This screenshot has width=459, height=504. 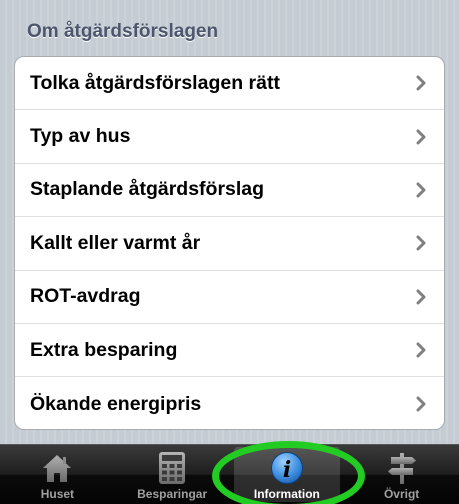 What do you see at coordinates (147, 189) in the screenshot?
I see `list-item-label: Staplande åtgärdsförslag` at bounding box center [147, 189].